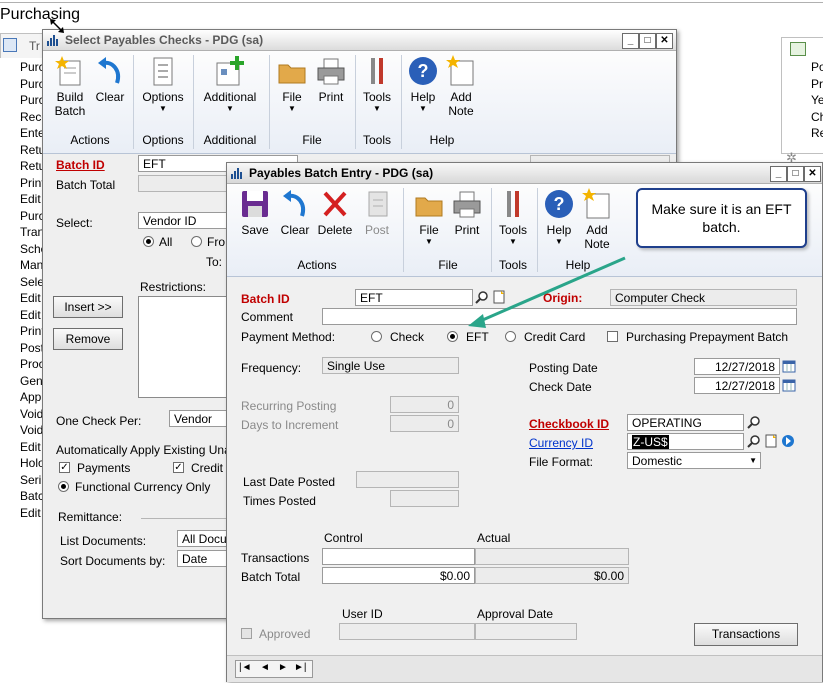  I want to click on right-nav-item: Po, so click(817, 67).